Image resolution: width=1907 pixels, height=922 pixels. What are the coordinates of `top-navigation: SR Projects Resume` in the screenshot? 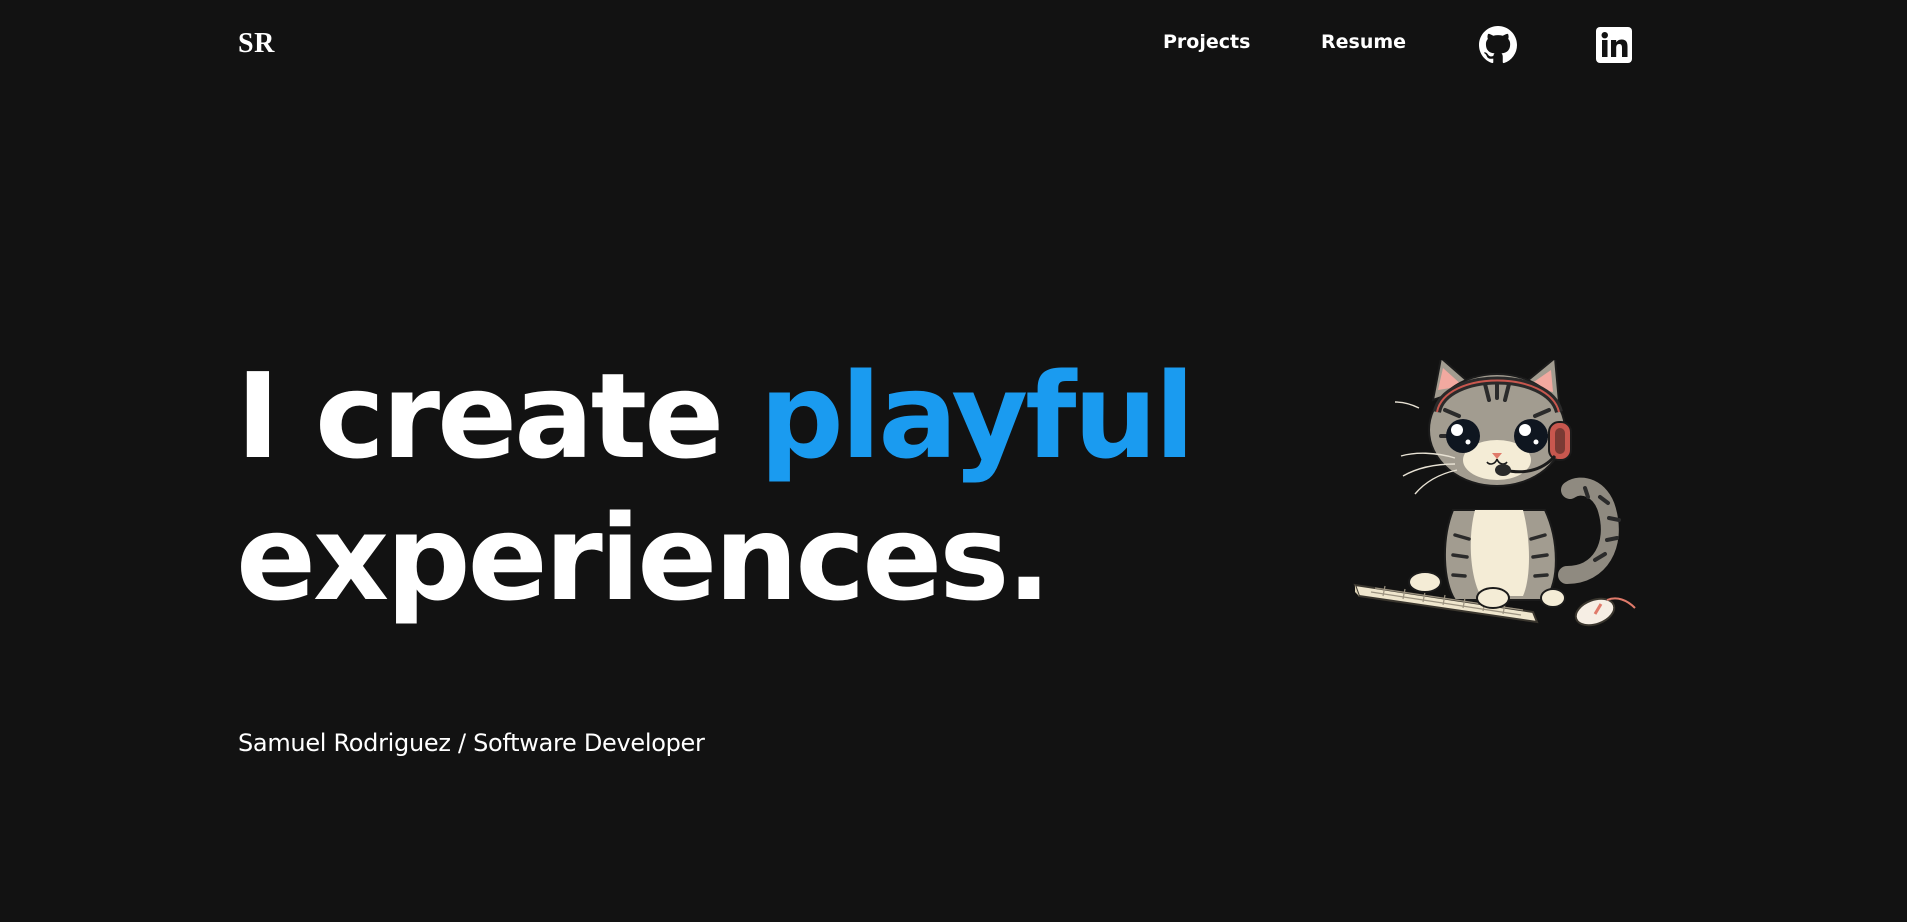 It's located at (953, 45).